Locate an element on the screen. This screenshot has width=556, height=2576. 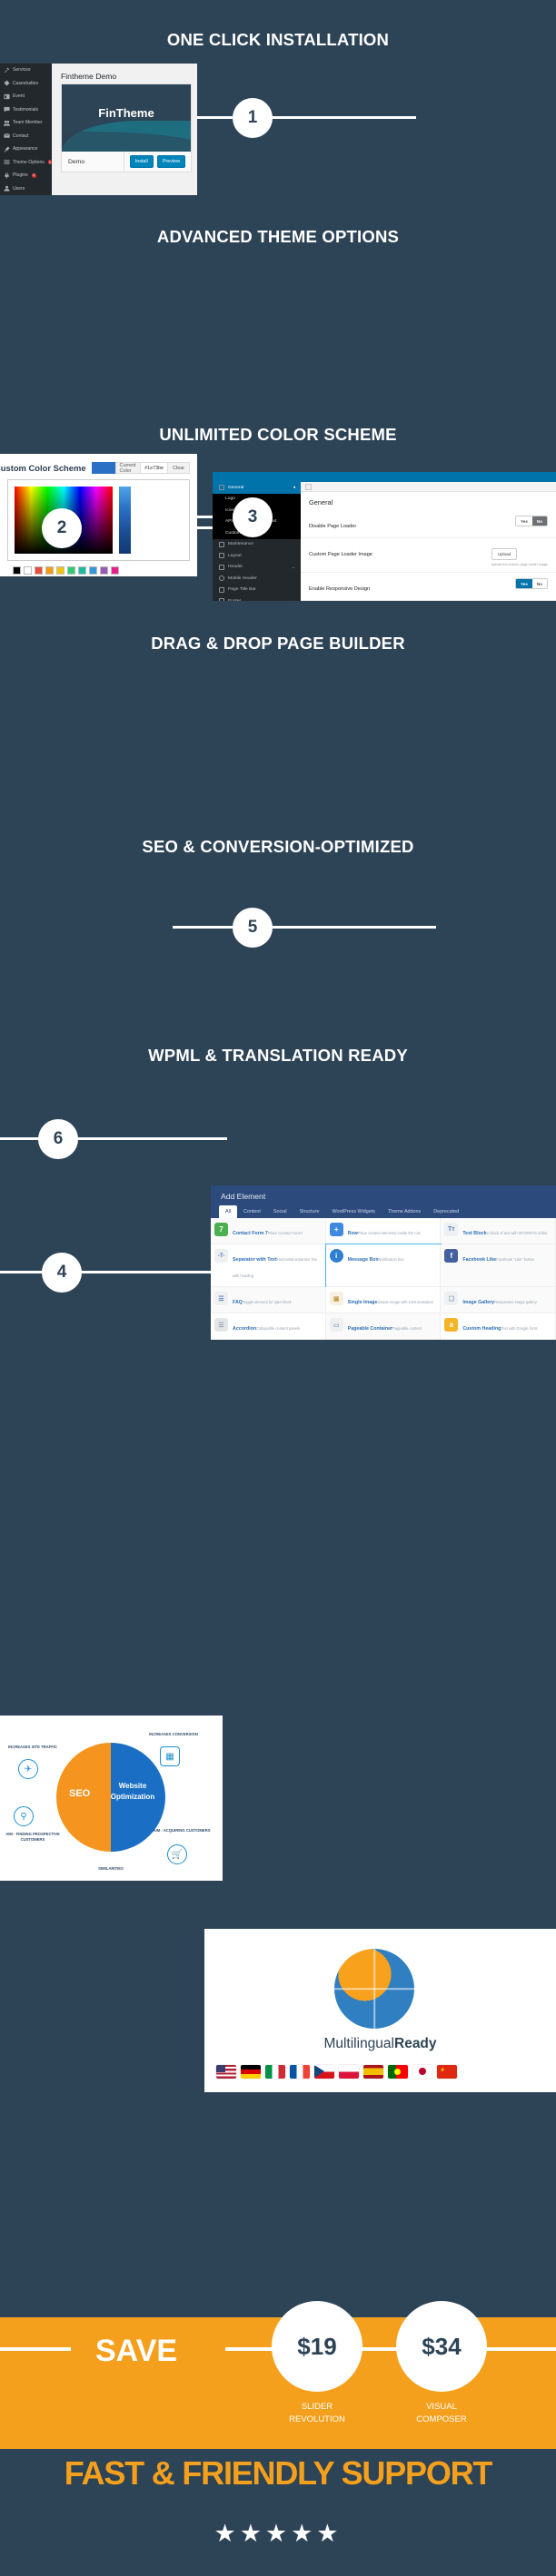
element-faq: ☰ FAQToggle element for Q&A block is located at coordinates (268, 1300).